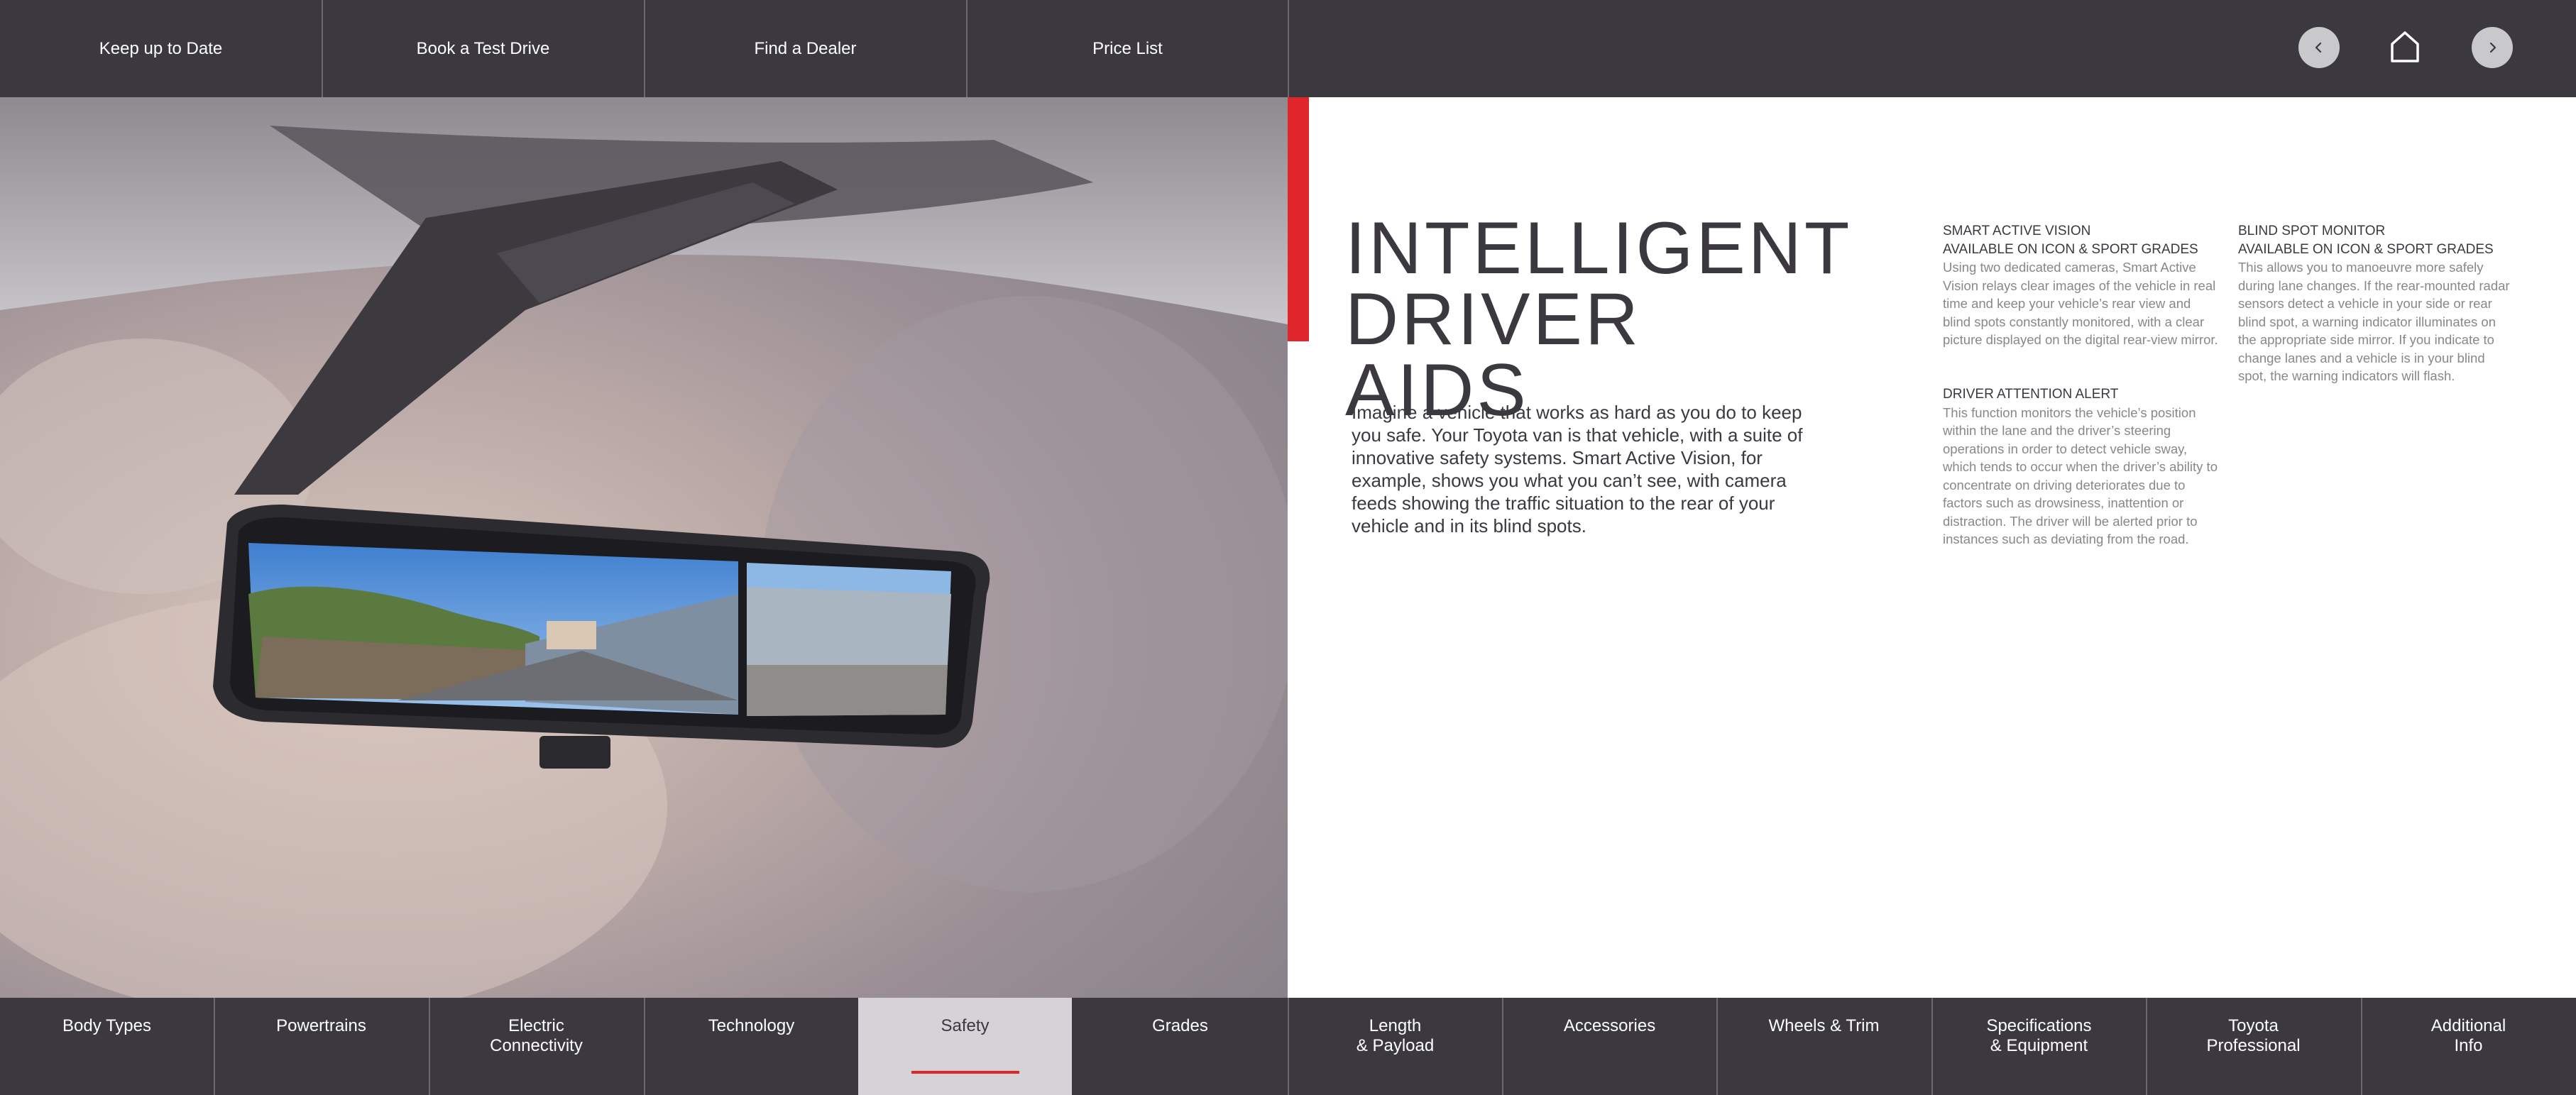  I want to click on next-page-button, so click(2492, 47).